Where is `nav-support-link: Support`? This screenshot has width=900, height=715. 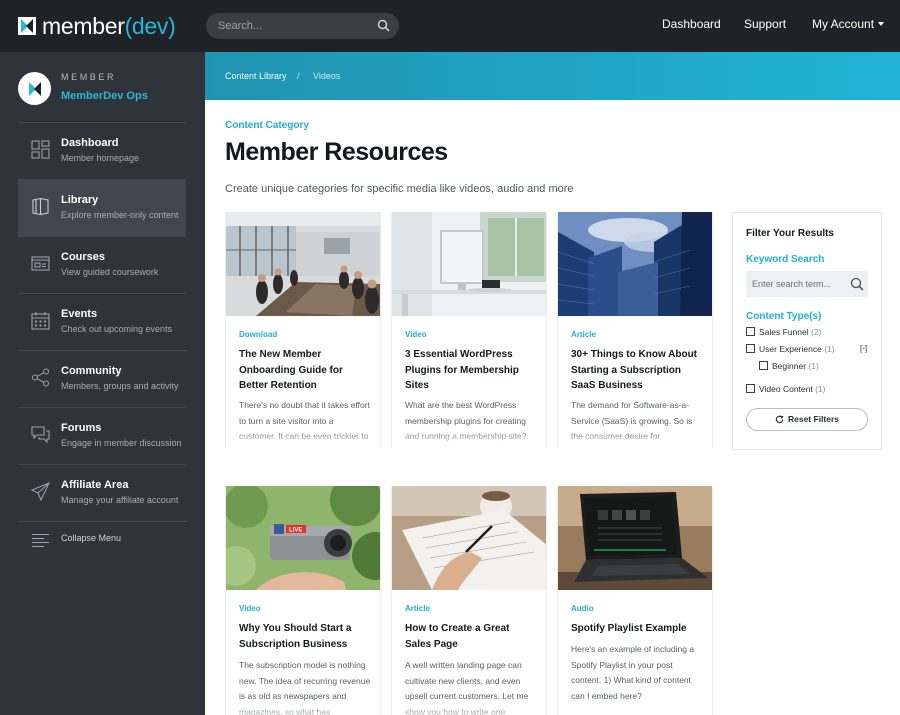 nav-support-link: Support is located at coordinates (765, 24).